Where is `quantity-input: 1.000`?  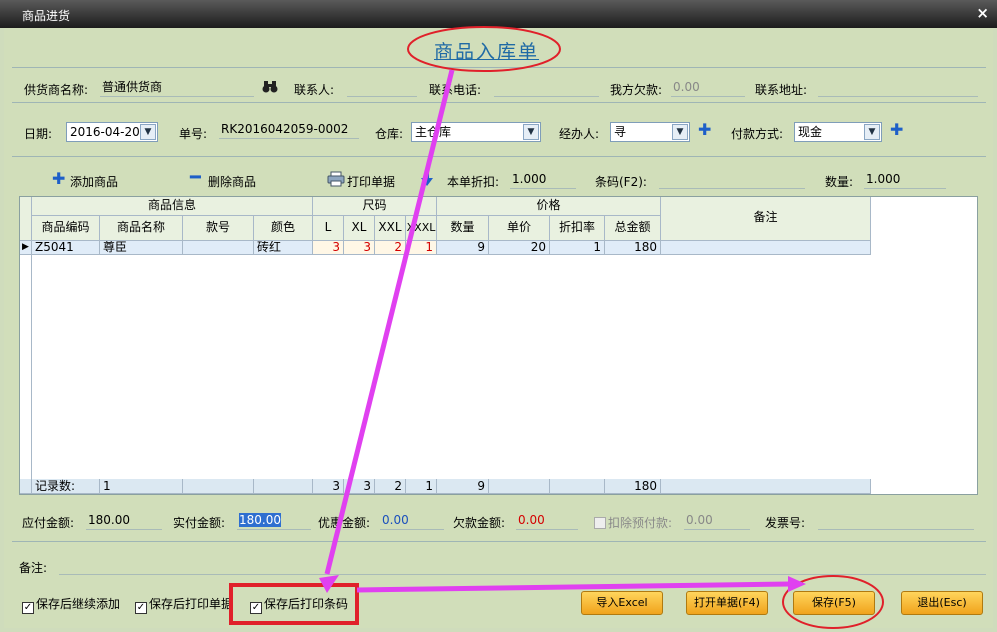 quantity-input: 1.000 is located at coordinates (905, 180).